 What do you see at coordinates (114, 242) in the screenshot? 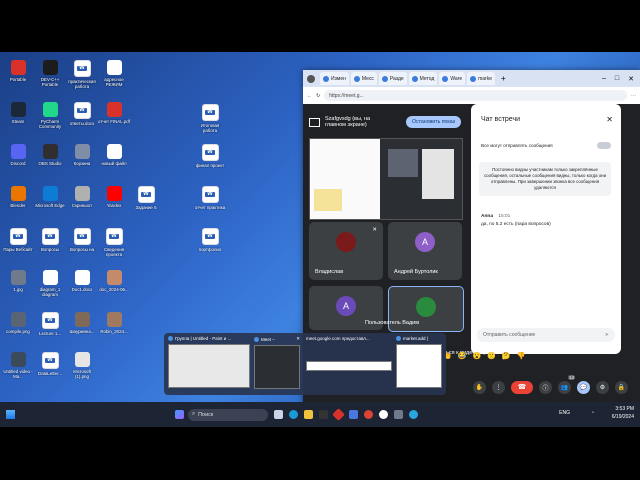
I see `desktop-icon: Сведения проекта` at bounding box center [114, 242].